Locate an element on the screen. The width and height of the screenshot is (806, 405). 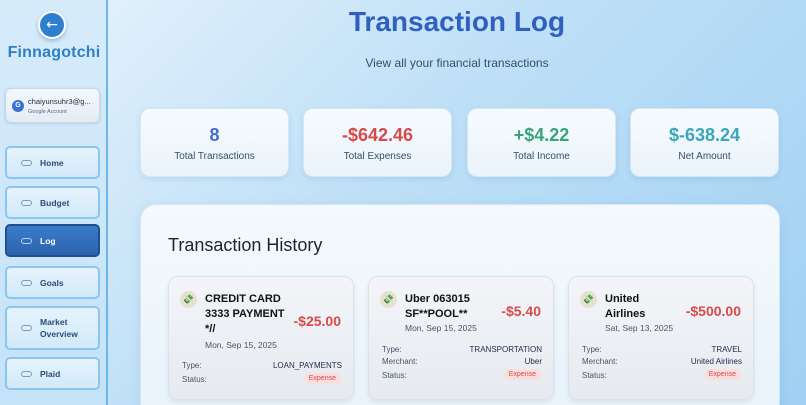
stat-value: -$642.46 is located at coordinates (377, 135).